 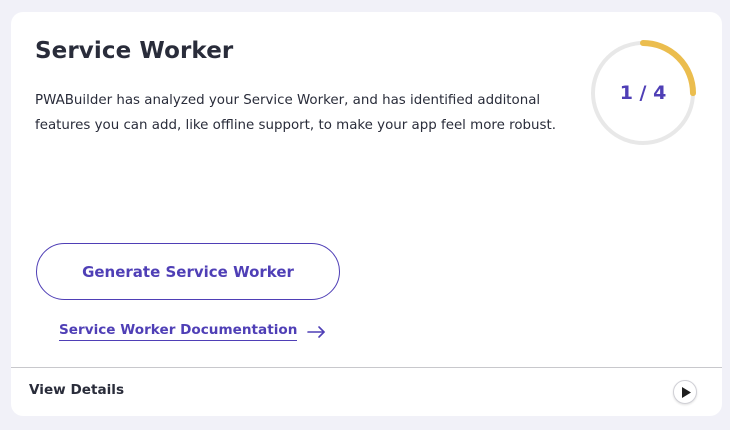 I want to click on docs-link-label: Service Worker Documentation, so click(x=178, y=331).